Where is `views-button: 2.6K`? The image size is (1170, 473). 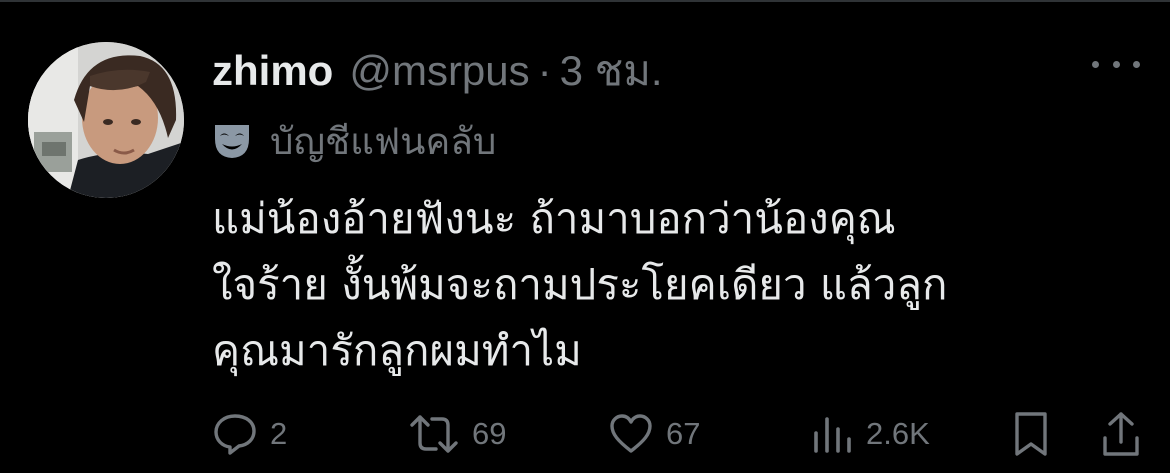
views-button: 2.6K is located at coordinates (870, 434).